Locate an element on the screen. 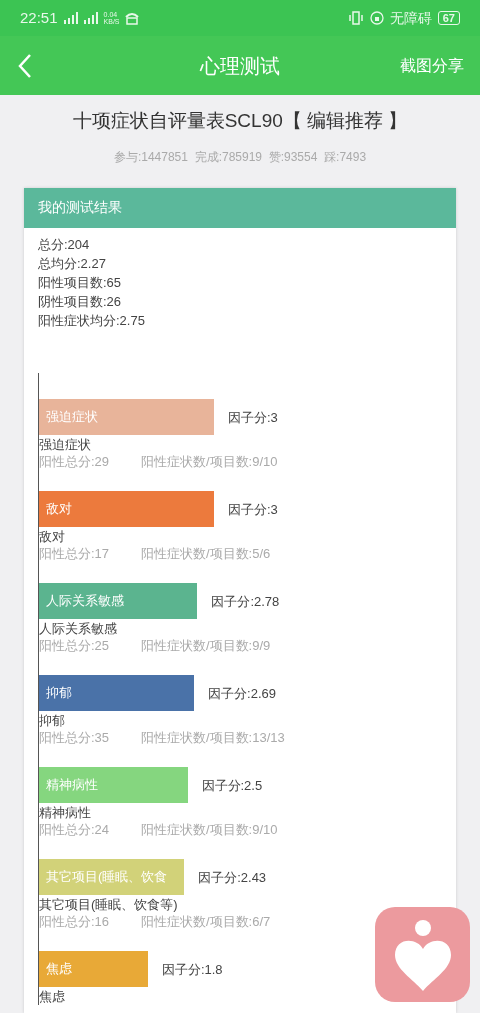  bar-label: 焦虑 is located at coordinates (59, 968).